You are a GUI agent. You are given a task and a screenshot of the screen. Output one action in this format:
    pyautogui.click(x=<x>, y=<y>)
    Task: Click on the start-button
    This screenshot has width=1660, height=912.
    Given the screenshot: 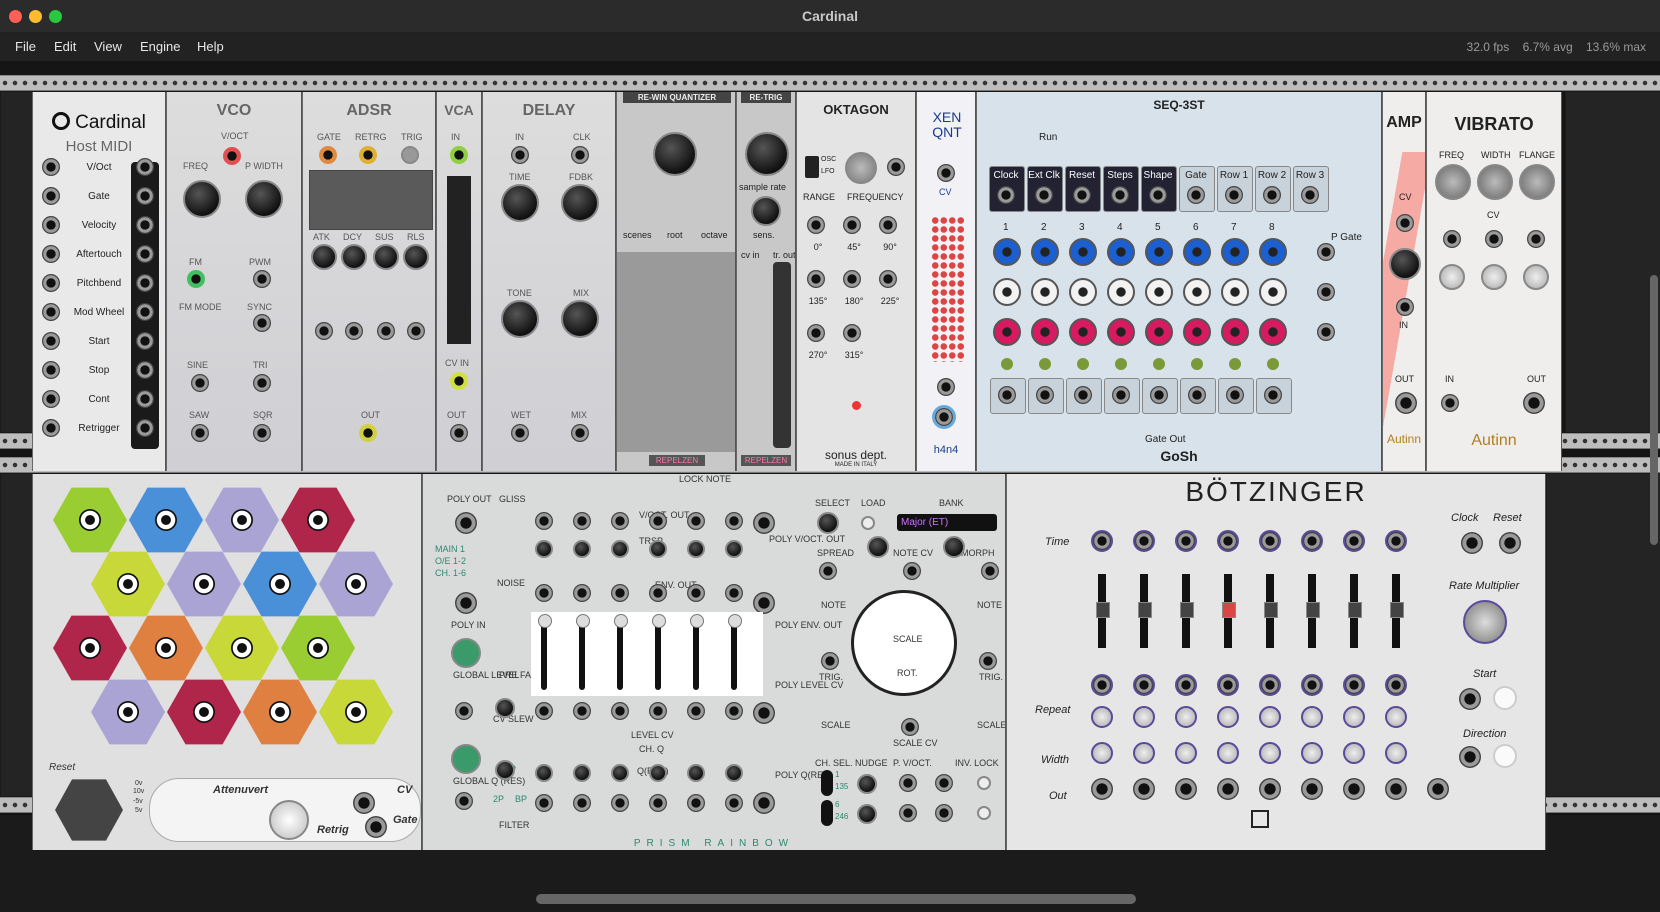 What is the action you would take?
    pyautogui.click(x=1505, y=698)
    